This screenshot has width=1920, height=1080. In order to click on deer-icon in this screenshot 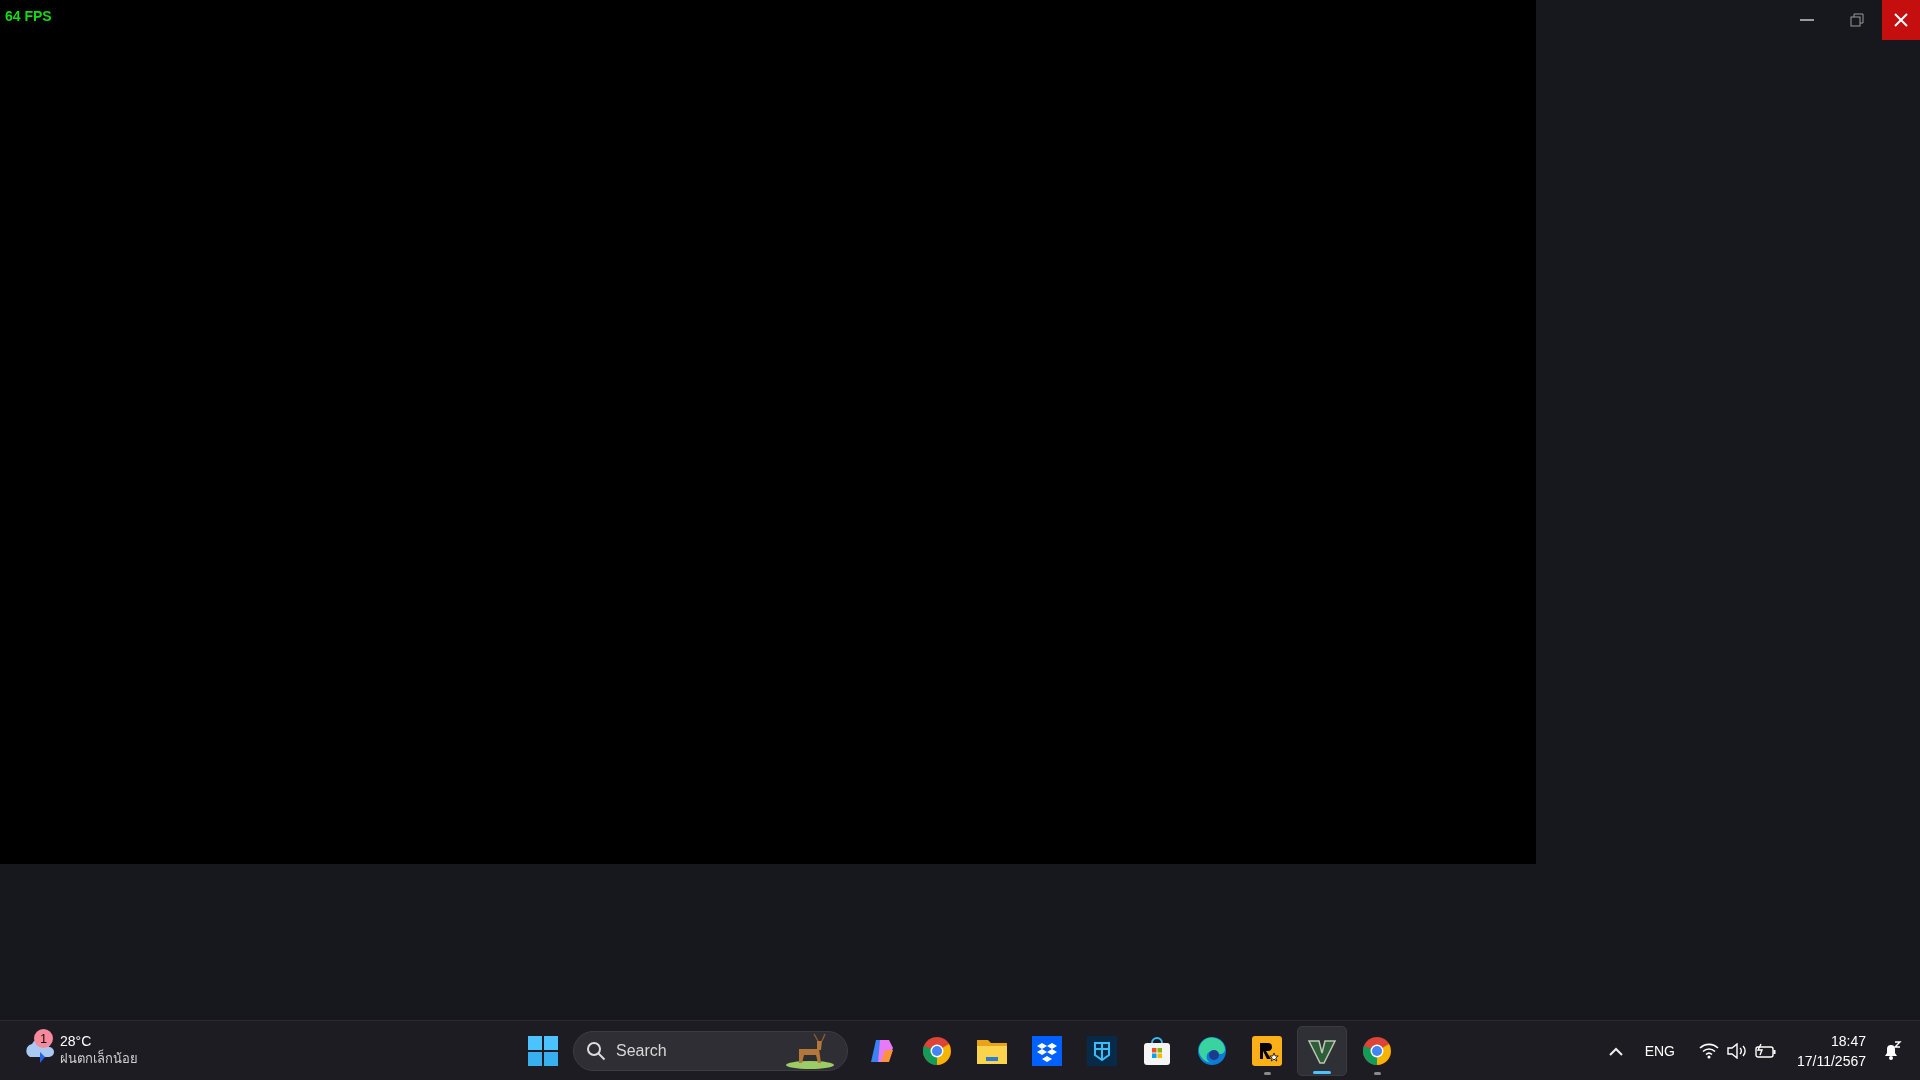, I will do `click(810, 1050)`.